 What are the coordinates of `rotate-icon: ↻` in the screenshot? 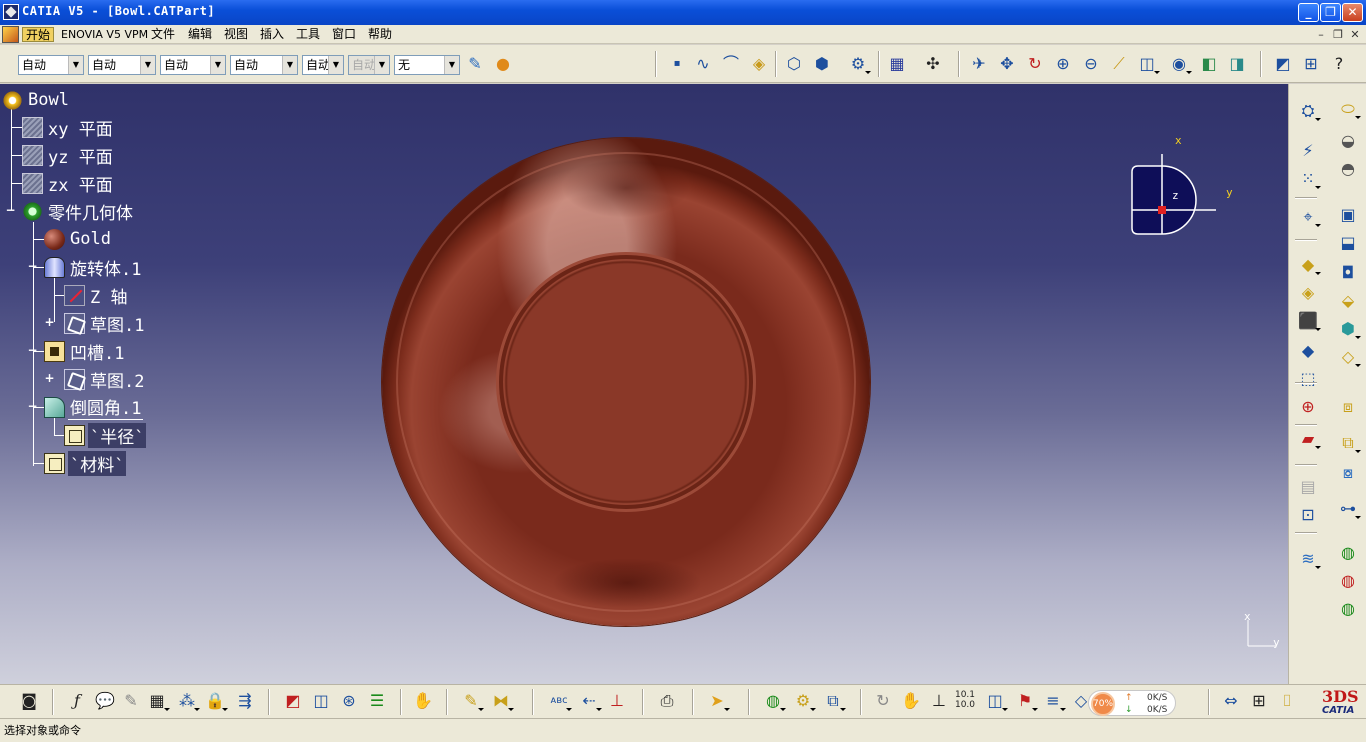 It's located at (1035, 64).